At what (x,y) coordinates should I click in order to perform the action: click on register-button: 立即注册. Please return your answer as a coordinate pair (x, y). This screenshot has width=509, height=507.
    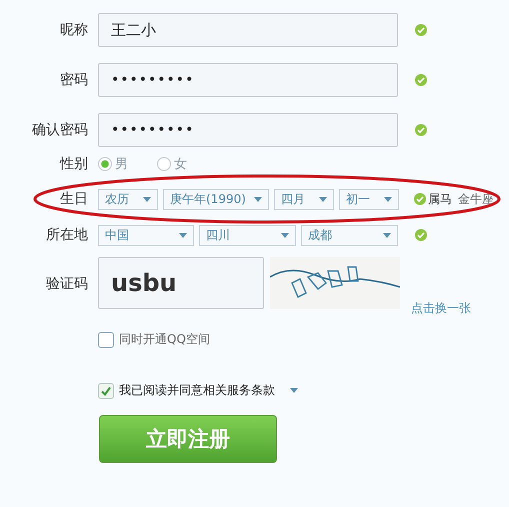
    Looking at the image, I should click on (188, 439).